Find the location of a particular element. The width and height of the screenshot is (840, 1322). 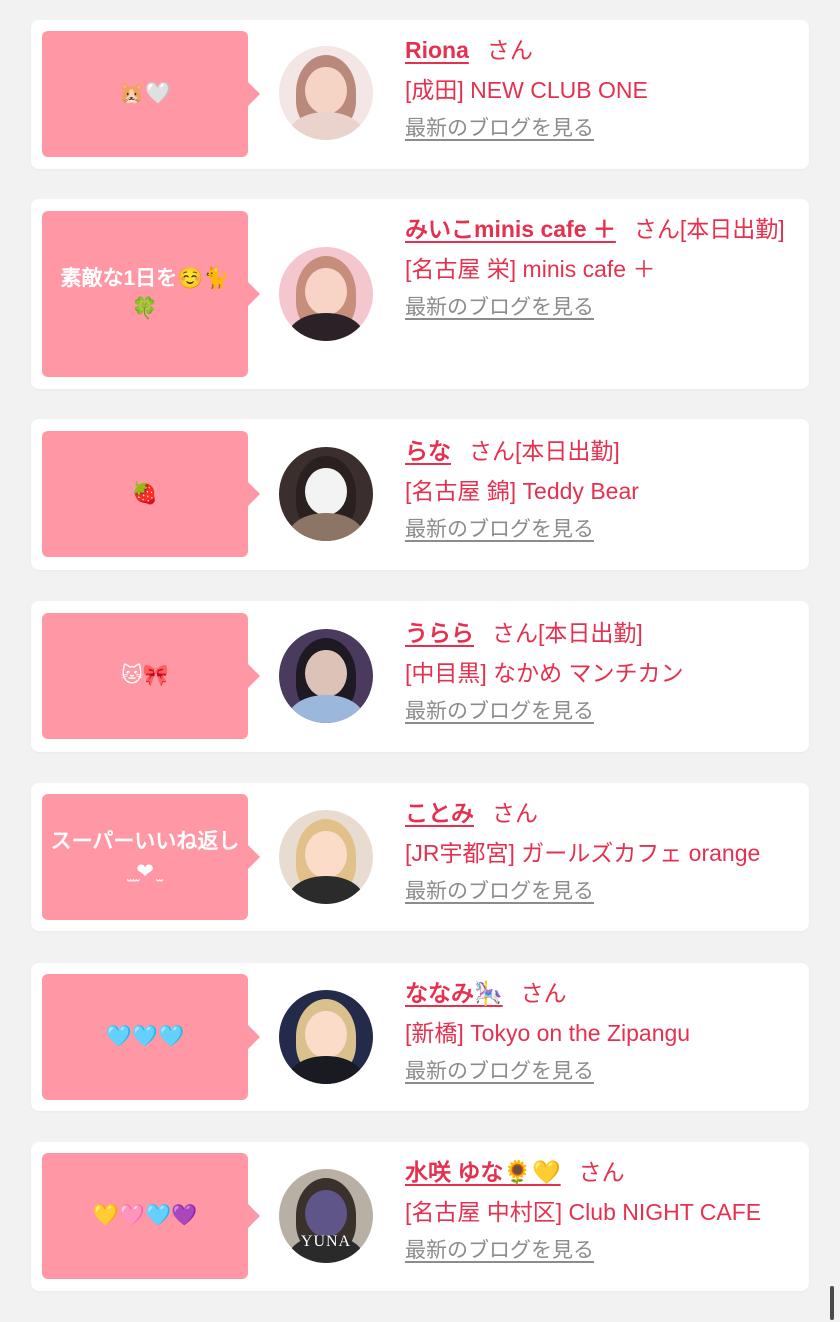

name-line: 水咲 ゆな🌻💛 さん is located at coordinates (602, 1172).